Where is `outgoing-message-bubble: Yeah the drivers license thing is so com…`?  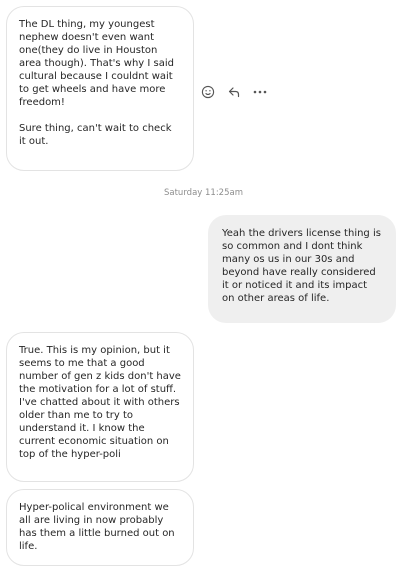 outgoing-message-bubble: Yeah the drivers license thing is so com… is located at coordinates (302, 269).